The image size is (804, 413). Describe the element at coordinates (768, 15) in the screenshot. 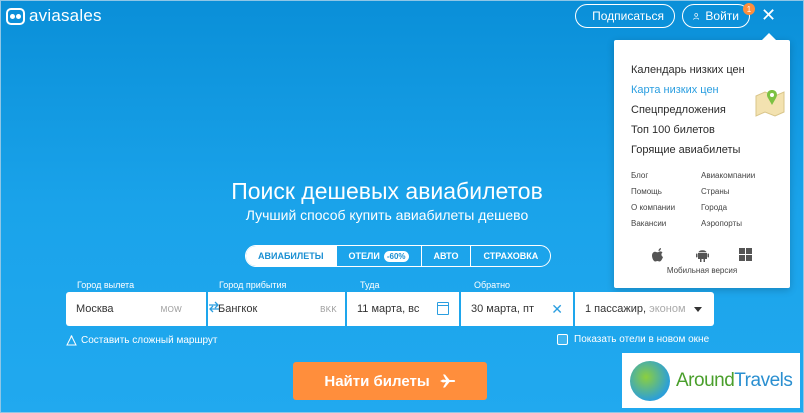

I see `close-menu-icon: ✕` at that location.